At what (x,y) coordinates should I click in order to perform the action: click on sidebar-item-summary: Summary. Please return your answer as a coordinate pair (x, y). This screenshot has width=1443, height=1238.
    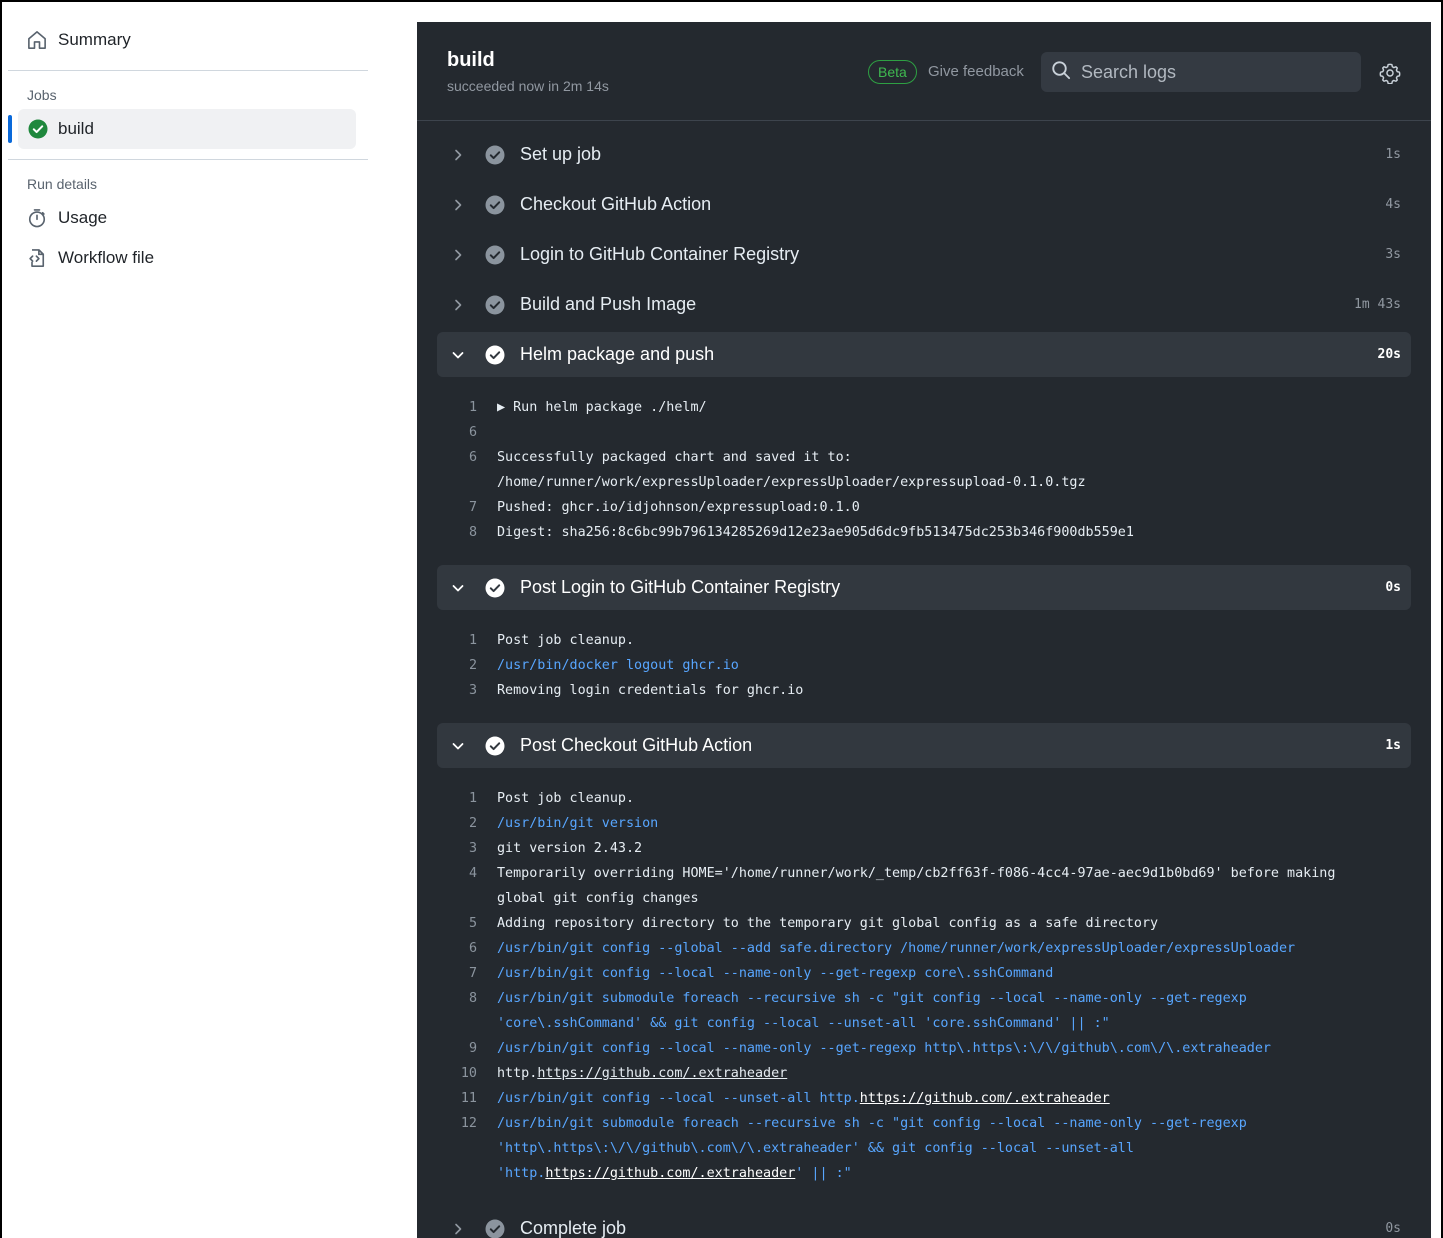
    Looking at the image, I should click on (188, 40).